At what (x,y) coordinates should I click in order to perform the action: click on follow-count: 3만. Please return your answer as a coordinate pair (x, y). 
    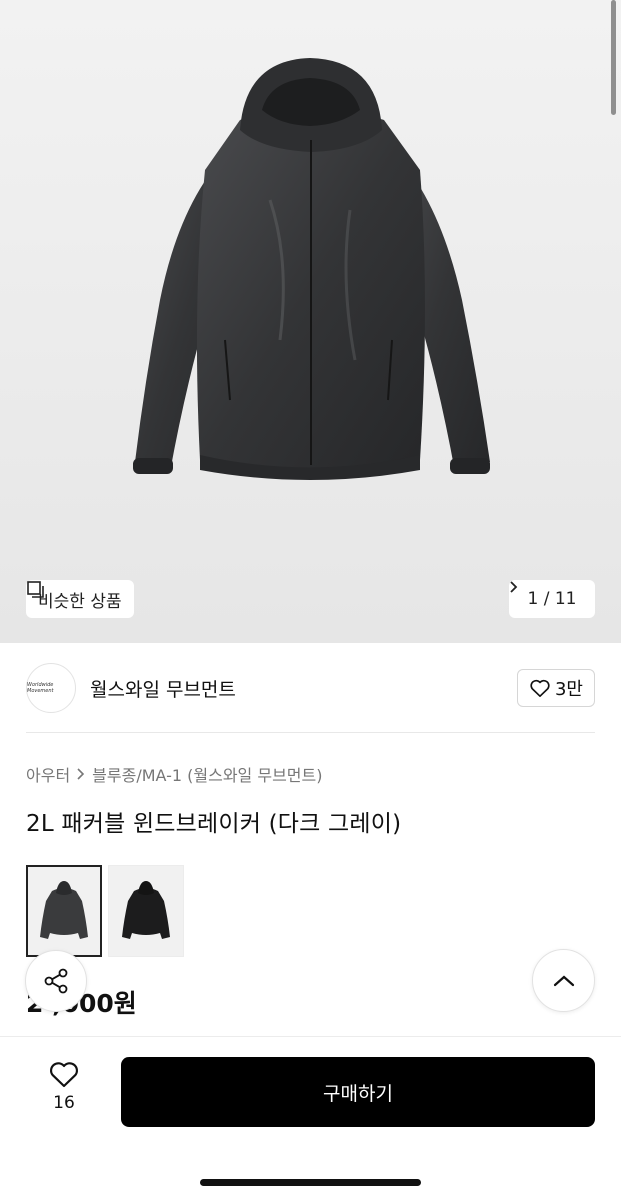
    Looking at the image, I should click on (568, 689).